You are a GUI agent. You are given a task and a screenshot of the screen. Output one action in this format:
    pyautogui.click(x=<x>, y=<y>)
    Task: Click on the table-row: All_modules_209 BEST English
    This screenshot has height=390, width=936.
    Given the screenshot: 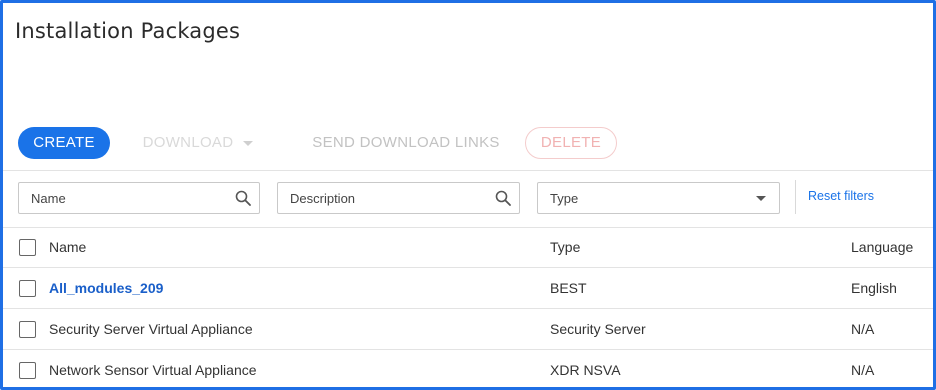 What is the action you would take?
    pyautogui.click(x=468, y=288)
    